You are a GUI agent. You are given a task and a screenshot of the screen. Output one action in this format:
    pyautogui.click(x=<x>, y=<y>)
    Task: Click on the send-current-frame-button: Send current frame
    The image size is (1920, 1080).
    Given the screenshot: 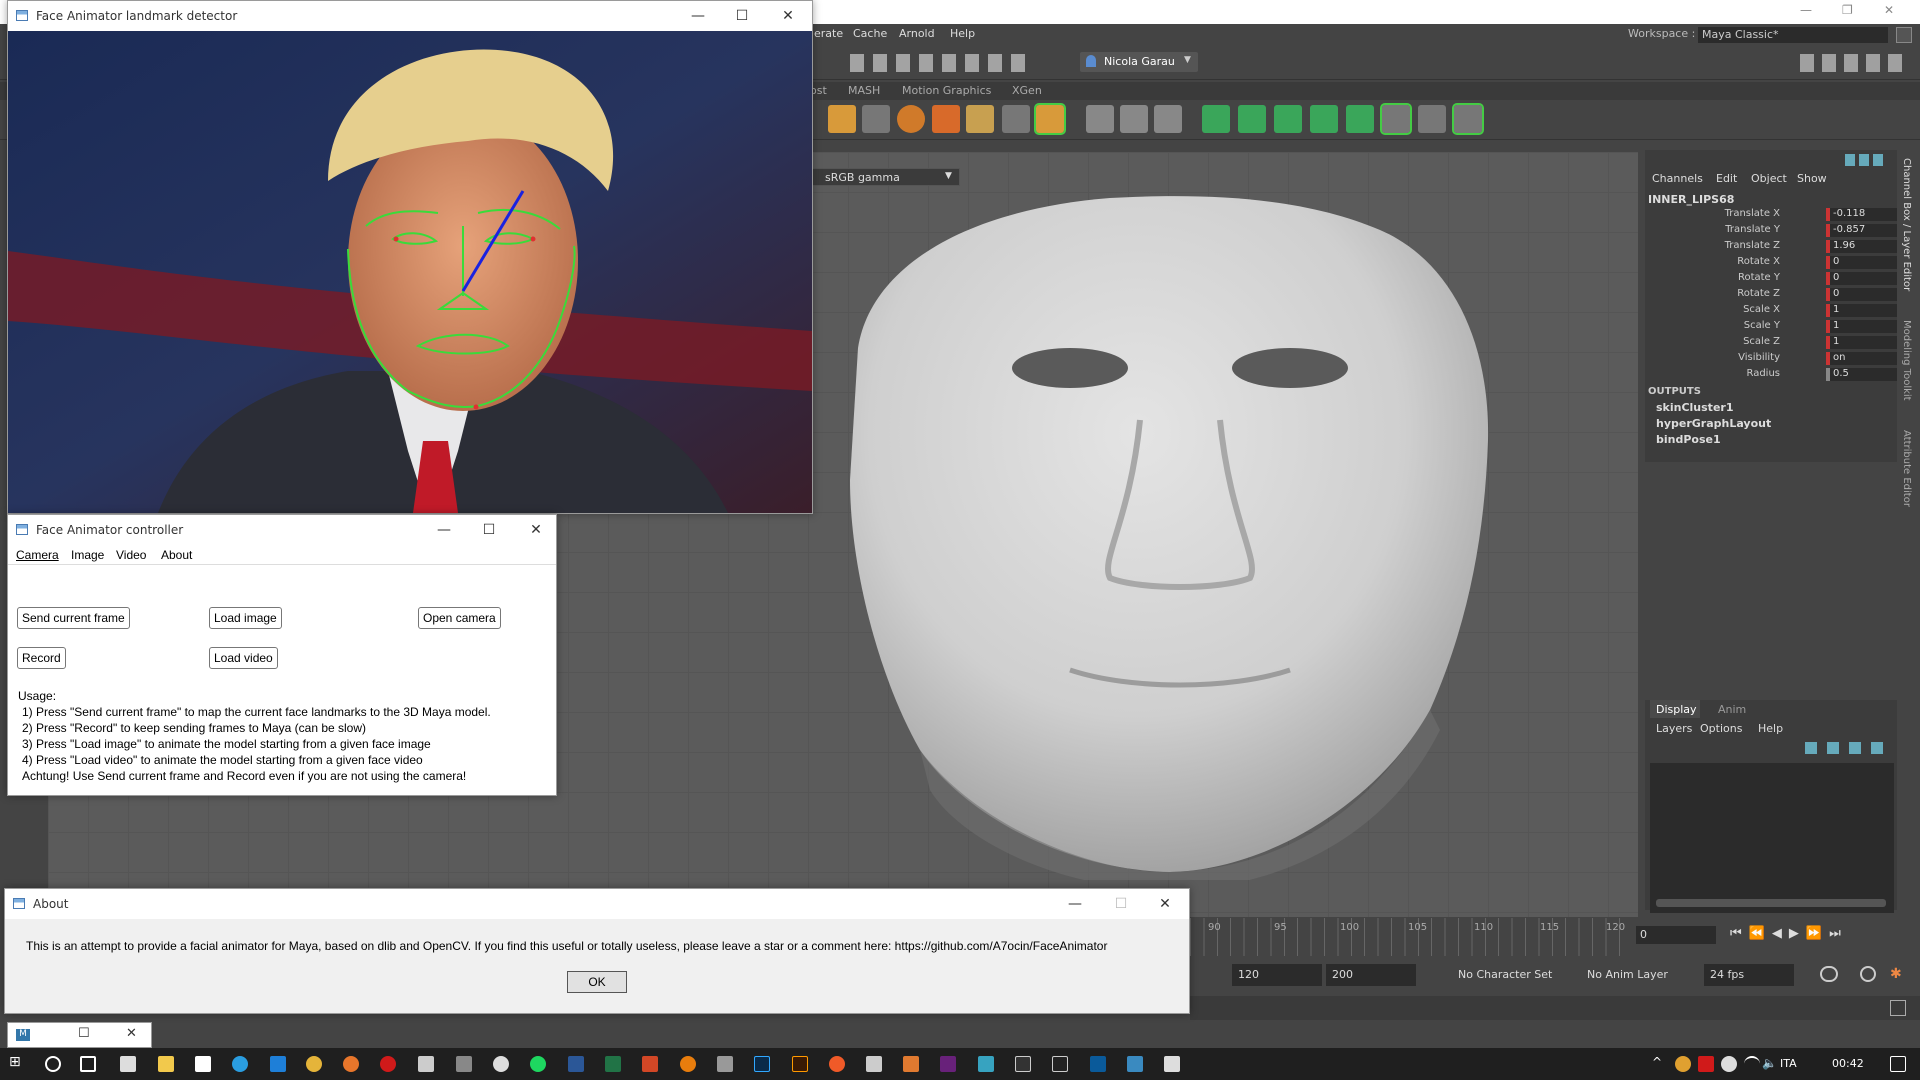 What is the action you would take?
    pyautogui.click(x=73, y=618)
    